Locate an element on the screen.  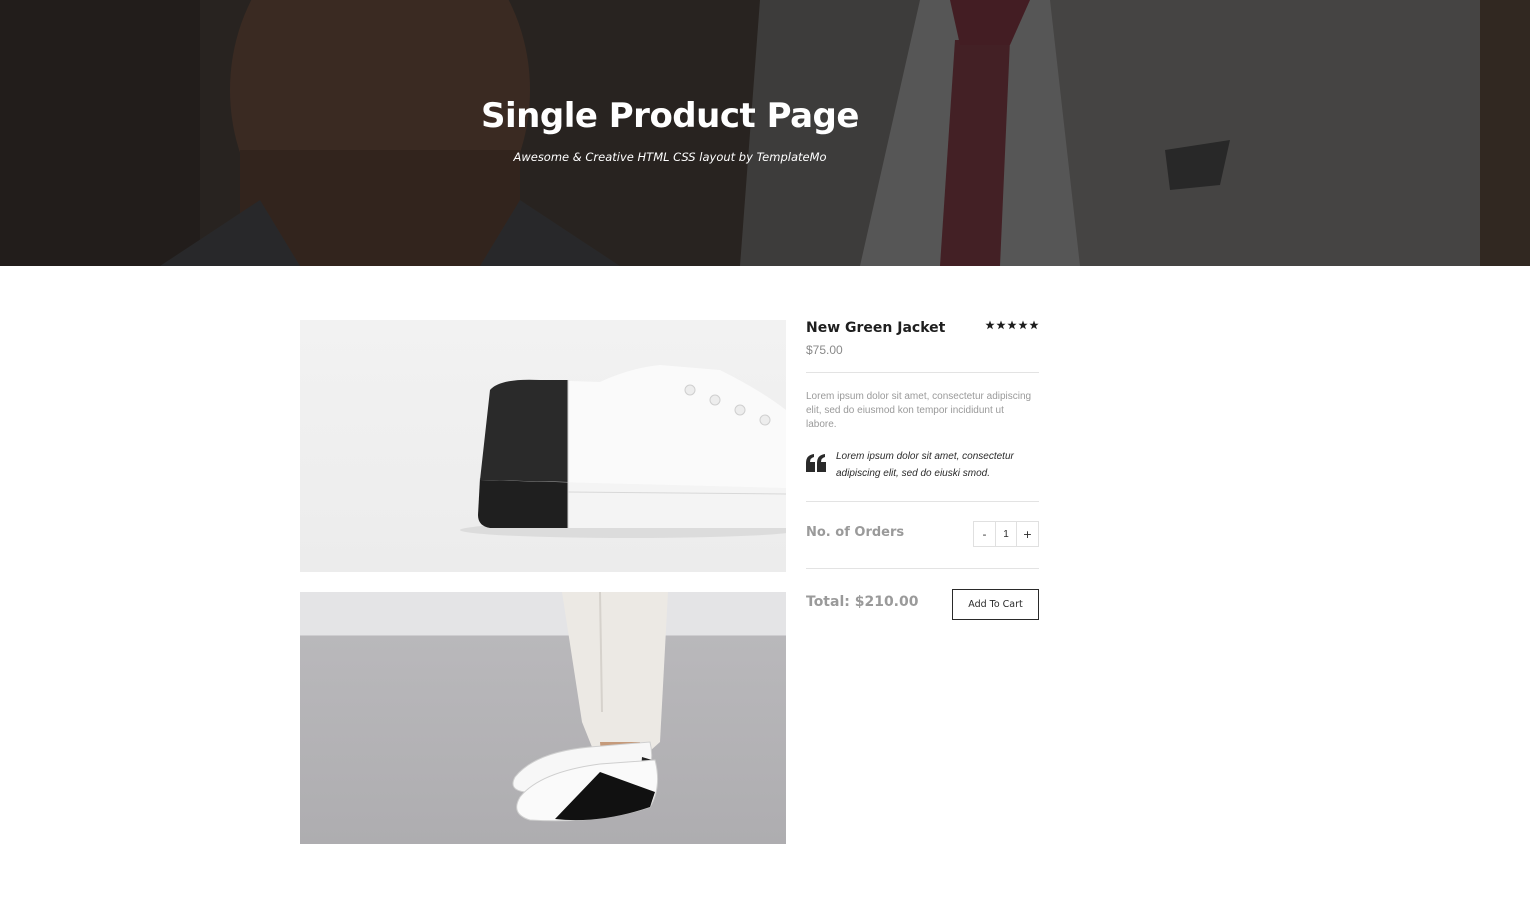
orders-label: No. of Orders is located at coordinates (855, 532).